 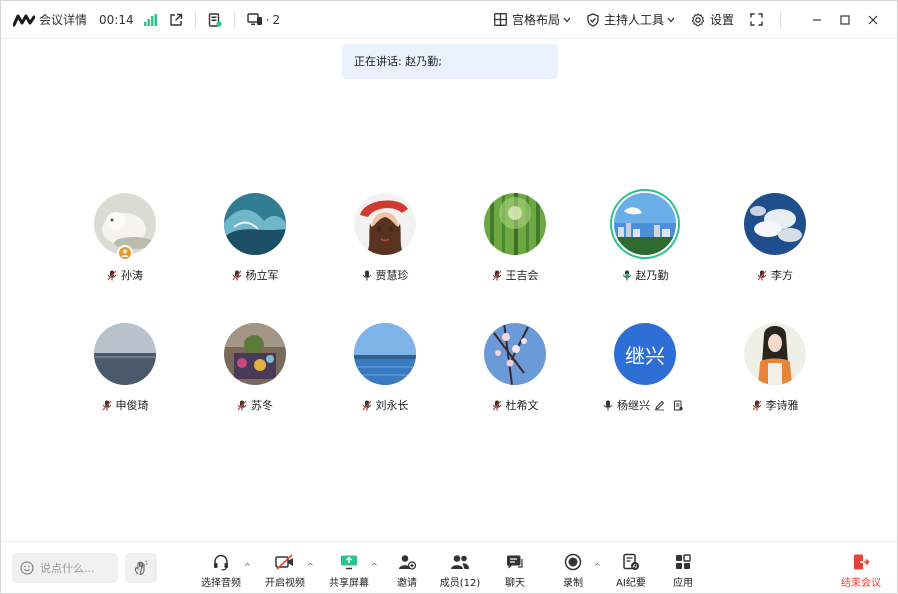 I want to click on apps-button: 应用, so click(x=683, y=570).